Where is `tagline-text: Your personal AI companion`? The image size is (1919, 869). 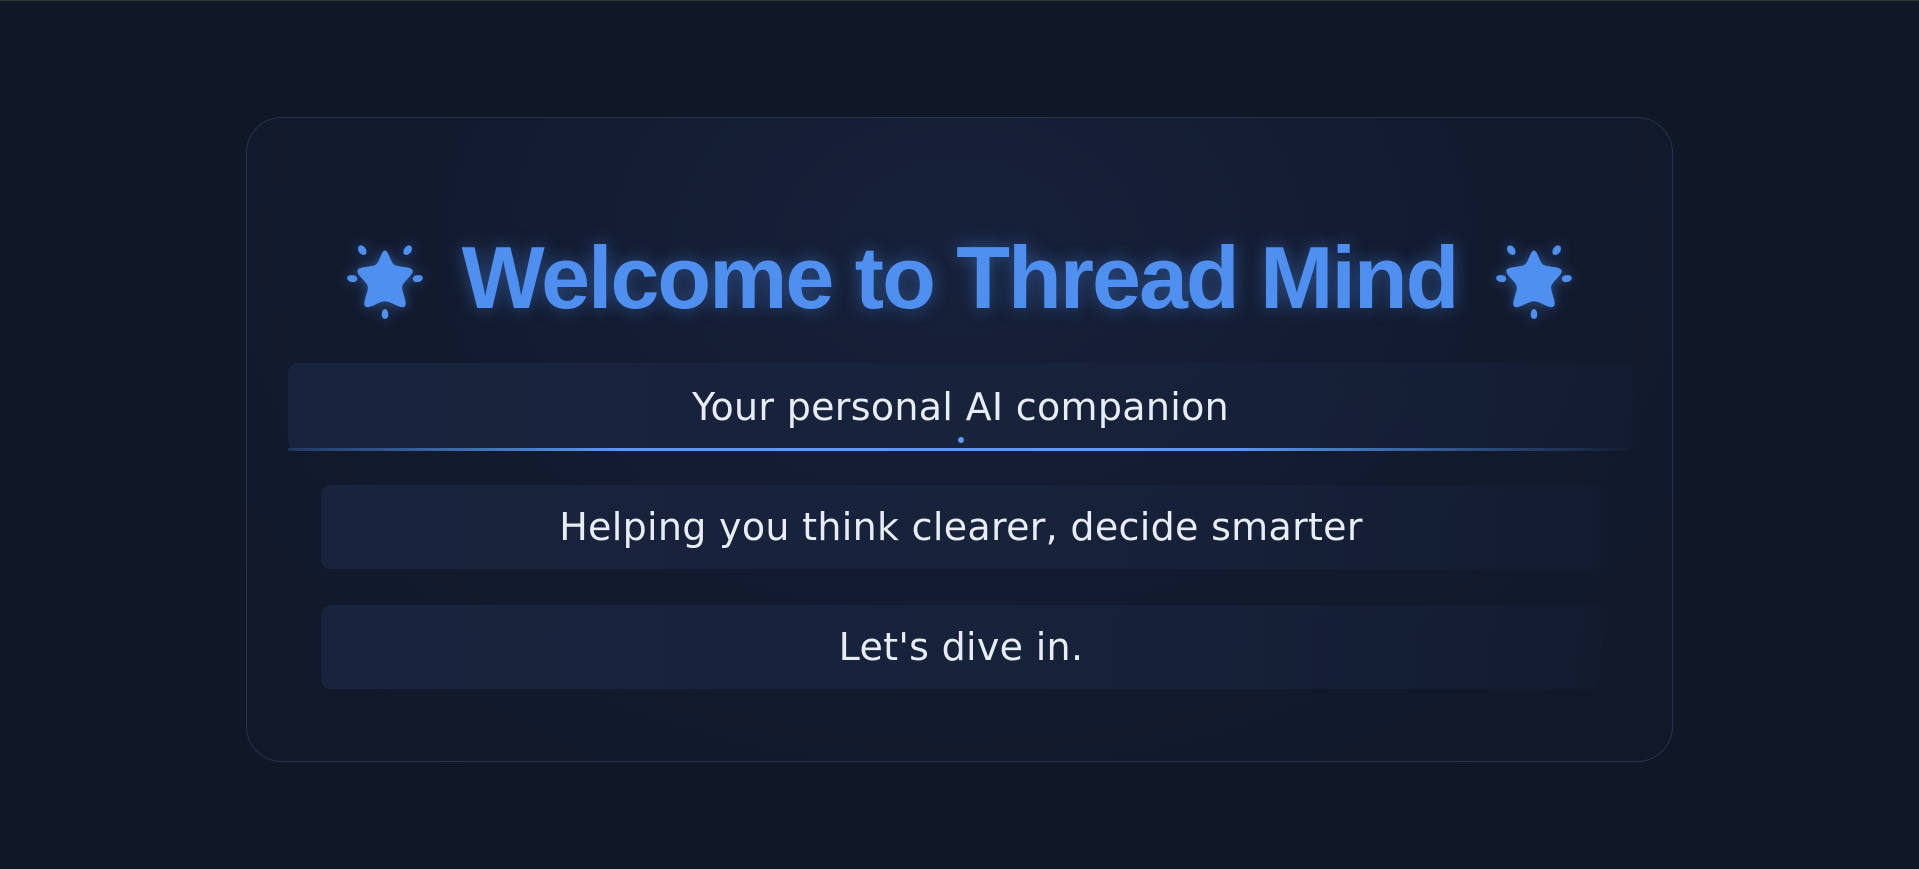 tagline-text: Your personal AI companion is located at coordinates (960, 407).